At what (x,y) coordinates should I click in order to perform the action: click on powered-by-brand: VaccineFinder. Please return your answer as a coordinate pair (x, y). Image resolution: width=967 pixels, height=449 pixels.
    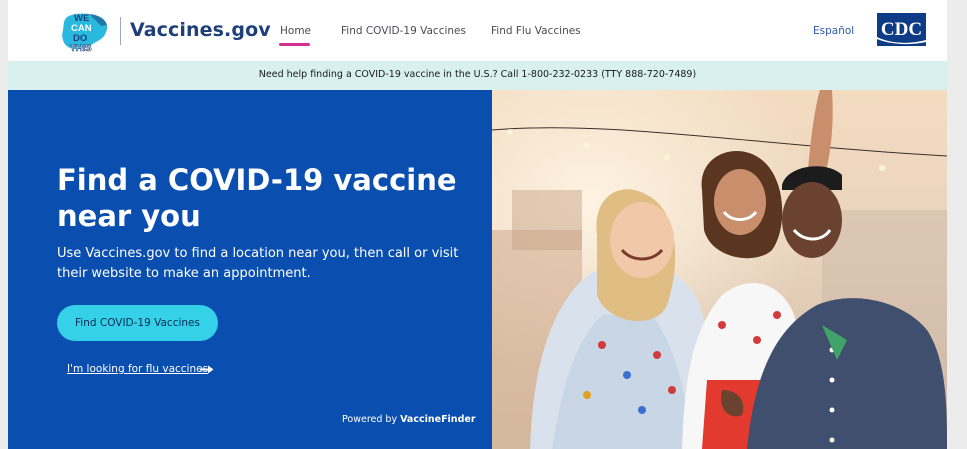
    Looking at the image, I should click on (438, 419).